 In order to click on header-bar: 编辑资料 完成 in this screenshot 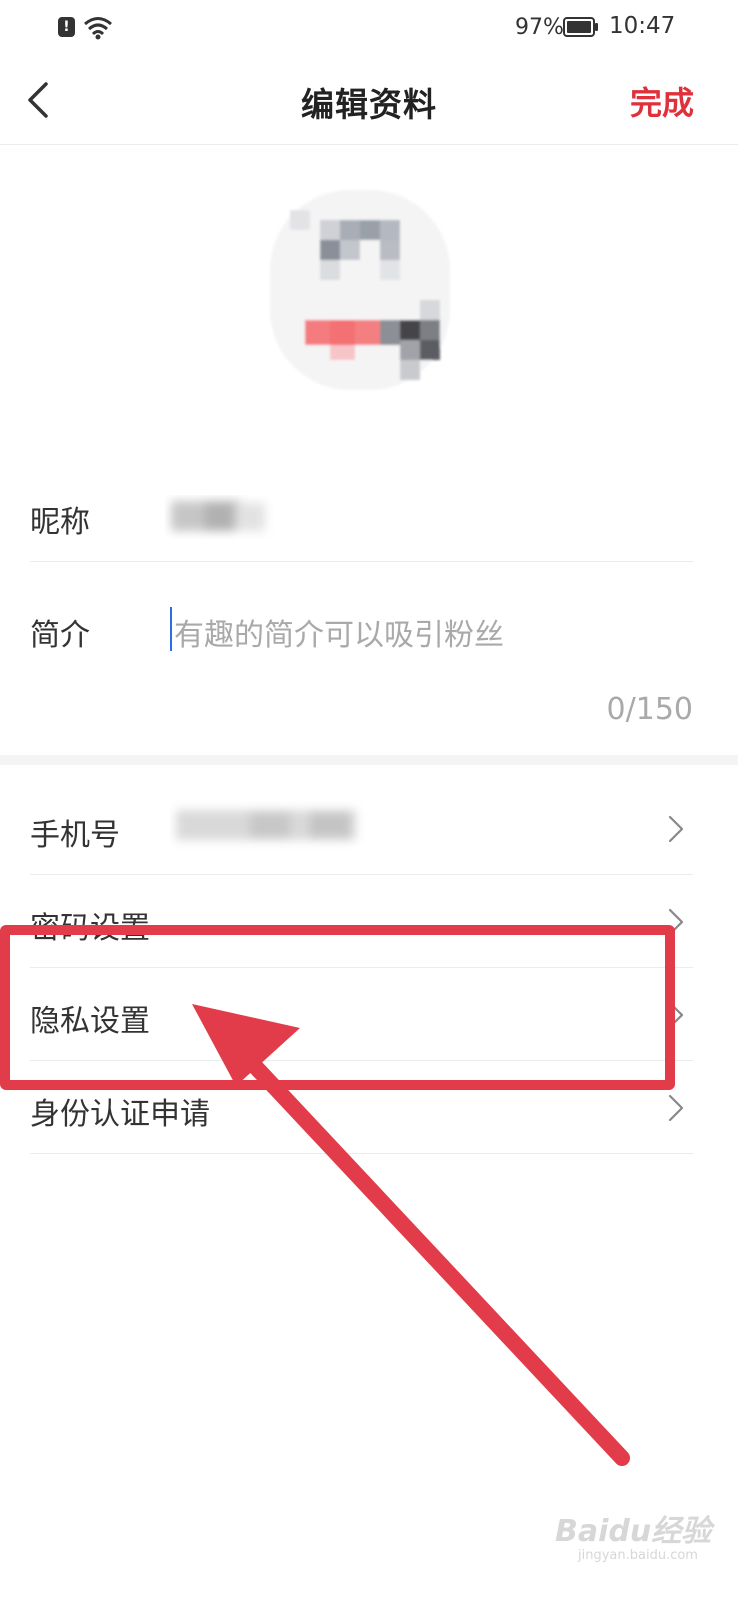, I will do `click(369, 100)`.